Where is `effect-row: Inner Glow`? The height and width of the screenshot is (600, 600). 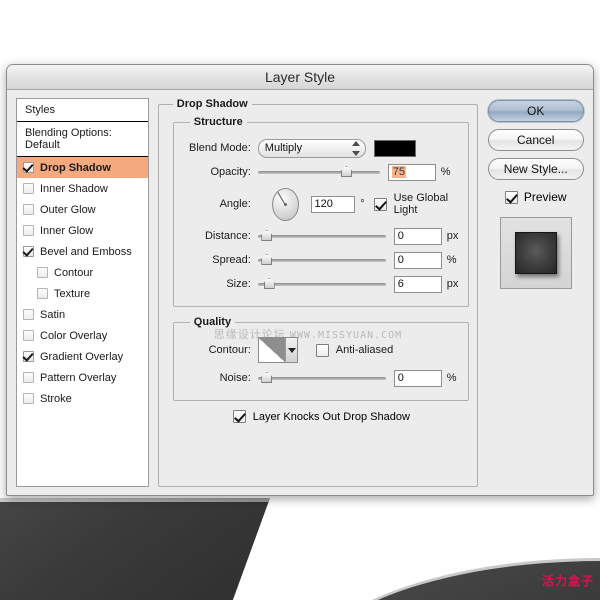 effect-row: Inner Glow is located at coordinates (82, 230).